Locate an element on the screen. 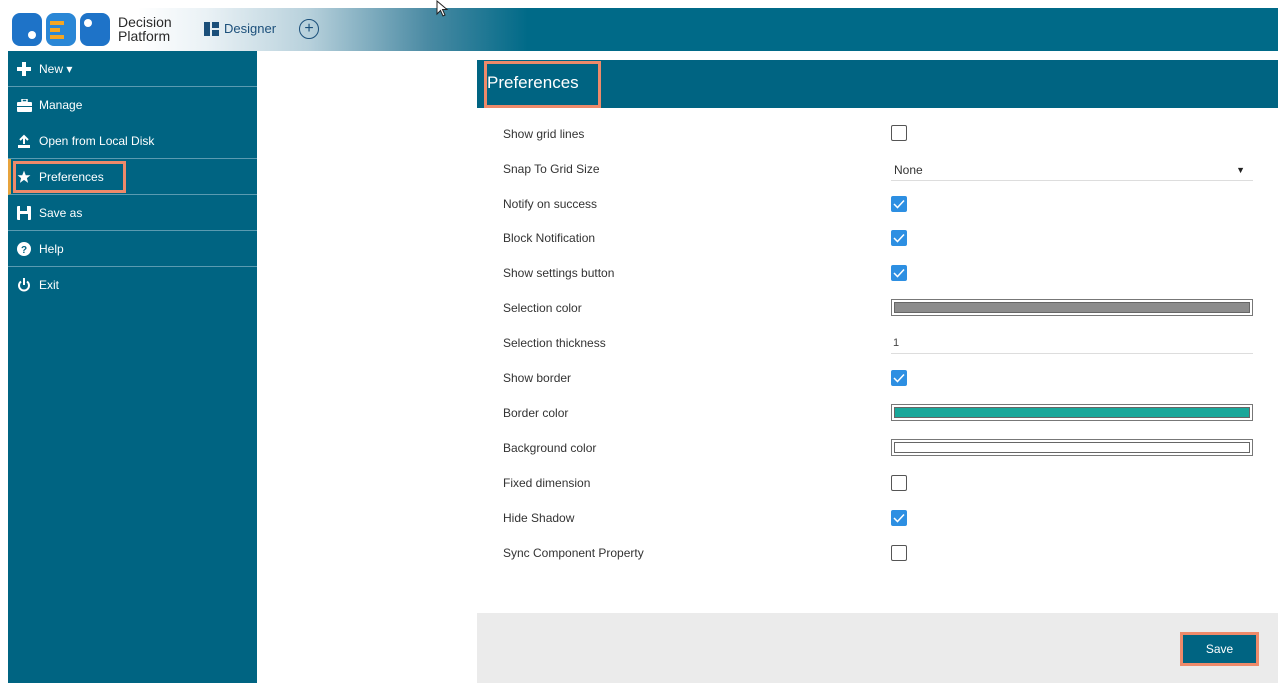  sidebar-item-label: Open from Local Disk is located at coordinates (97, 140).